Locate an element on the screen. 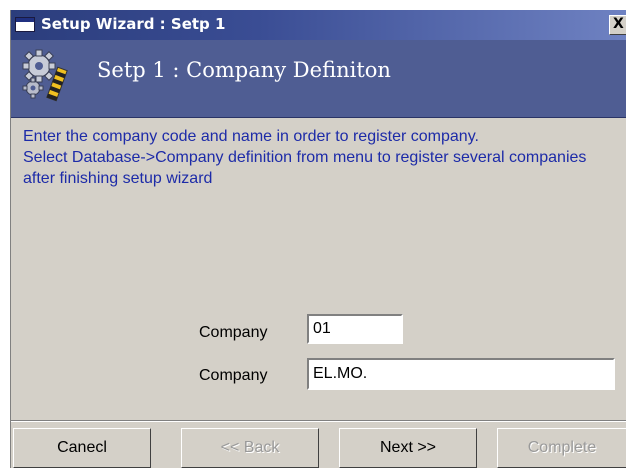 Image resolution: width=626 pixels, height=468 pixels. cancel-button: Canecl is located at coordinates (82, 448).